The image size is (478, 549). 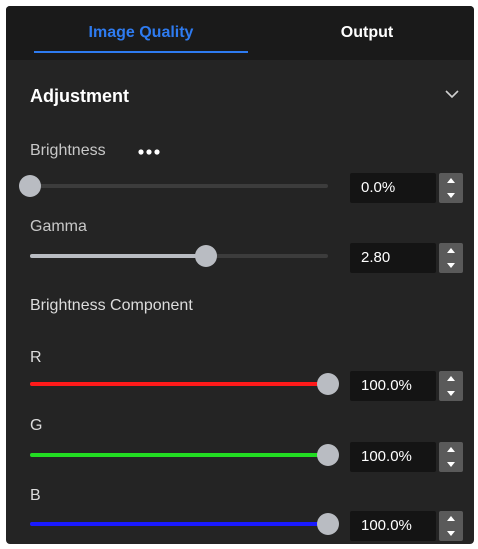 What do you see at coordinates (240, 95) in the screenshot?
I see `adjustment-section-header: Adjustment` at bounding box center [240, 95].